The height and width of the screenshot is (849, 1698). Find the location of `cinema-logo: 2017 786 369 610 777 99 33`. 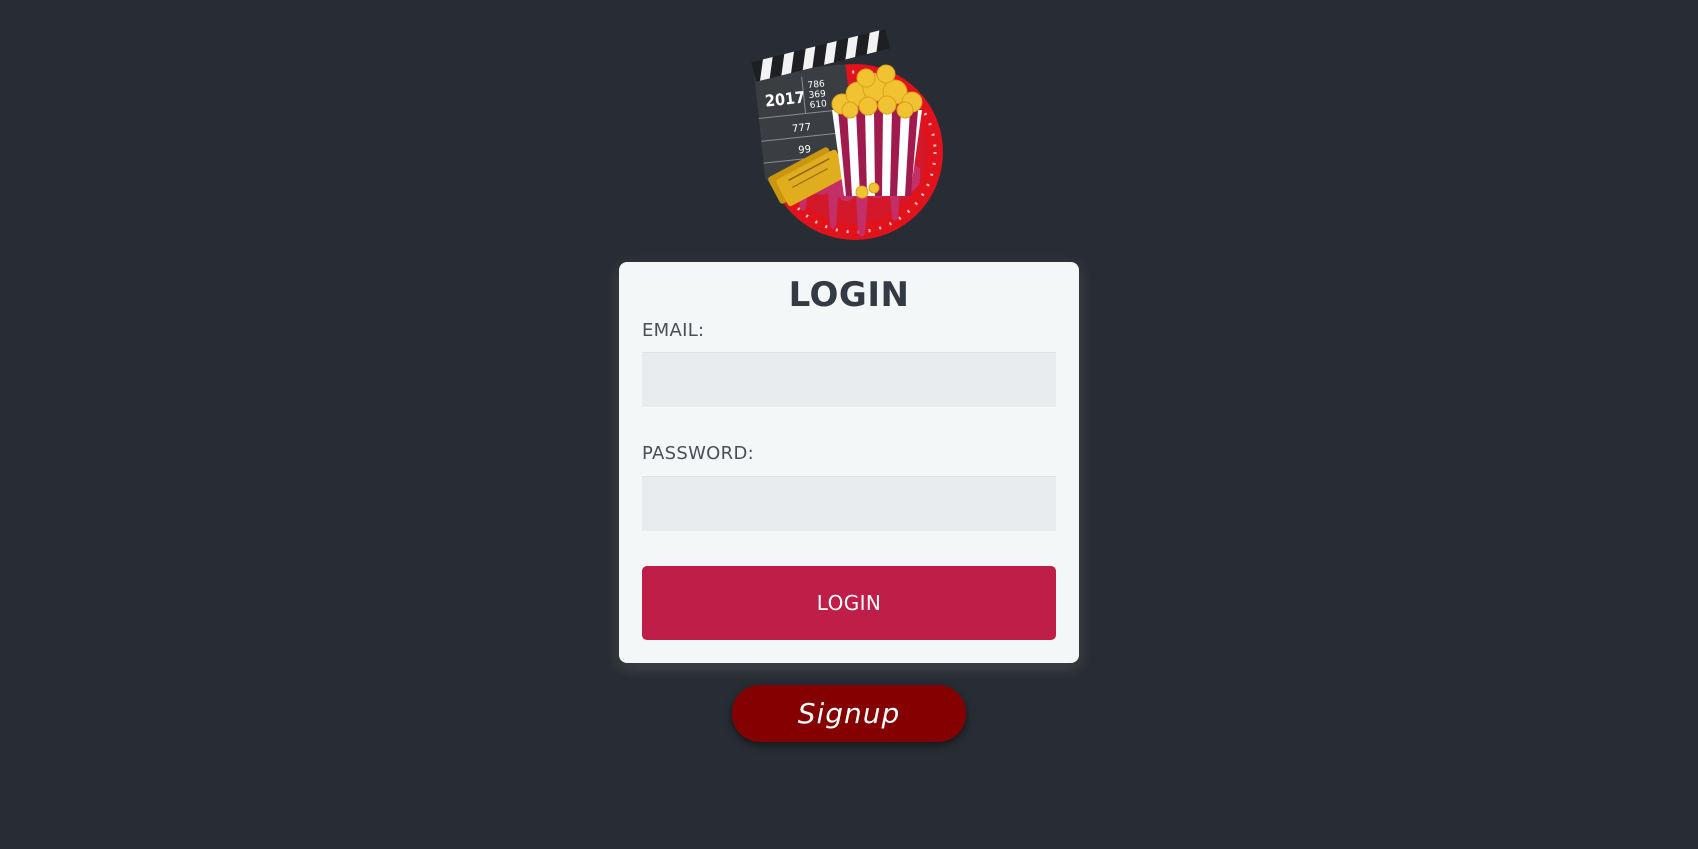

cinema-logo: 2017 786 369 610 777 99 33 is located at coordinates (850, 134).